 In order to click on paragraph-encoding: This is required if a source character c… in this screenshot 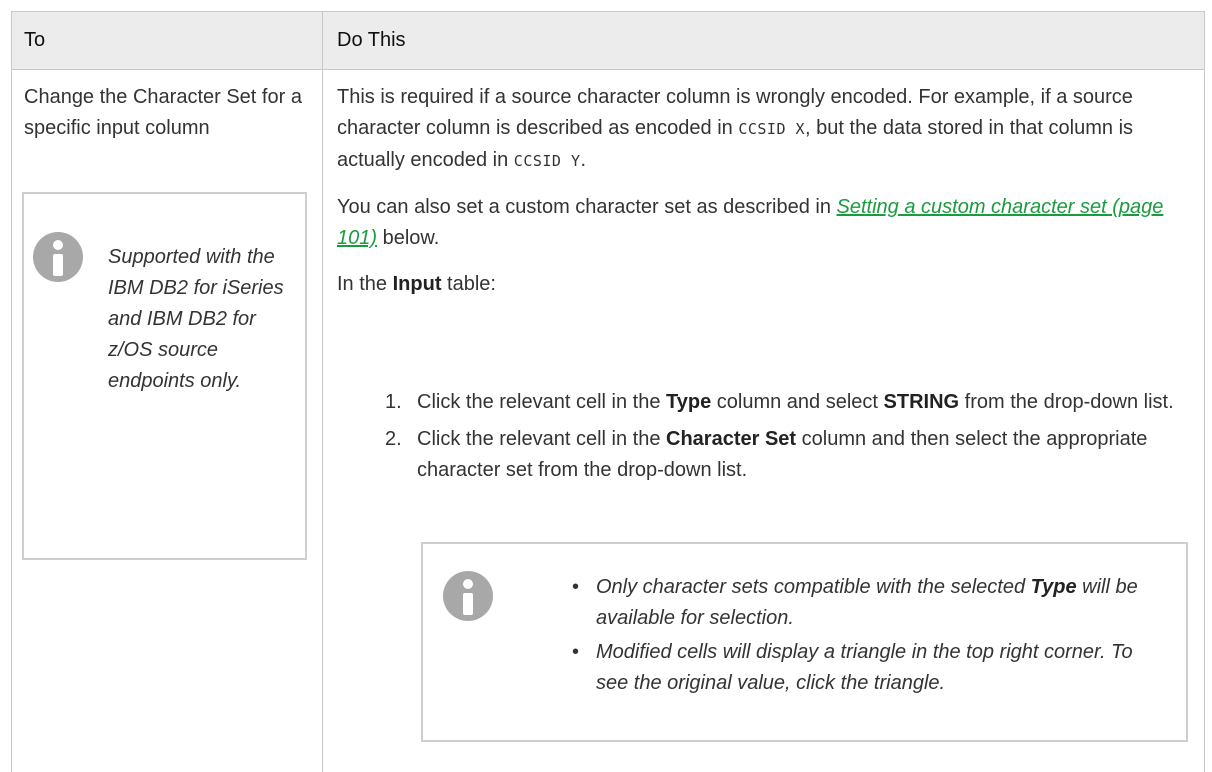, I will do `click(767, 129)`.